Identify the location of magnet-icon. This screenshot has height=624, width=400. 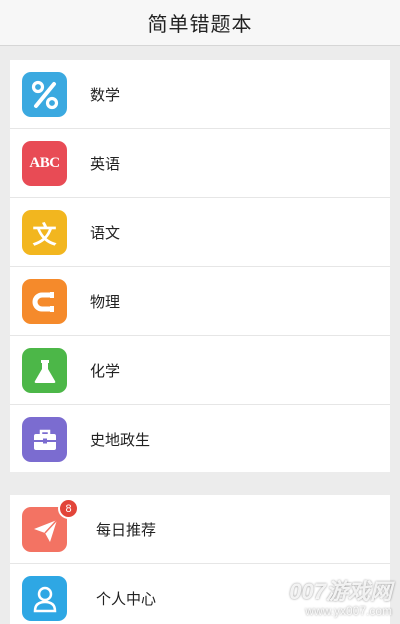
(44, 301).